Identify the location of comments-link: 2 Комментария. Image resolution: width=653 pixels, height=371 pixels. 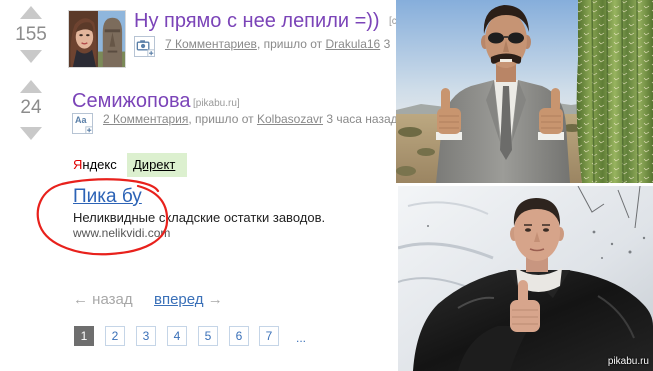
(145, 119).